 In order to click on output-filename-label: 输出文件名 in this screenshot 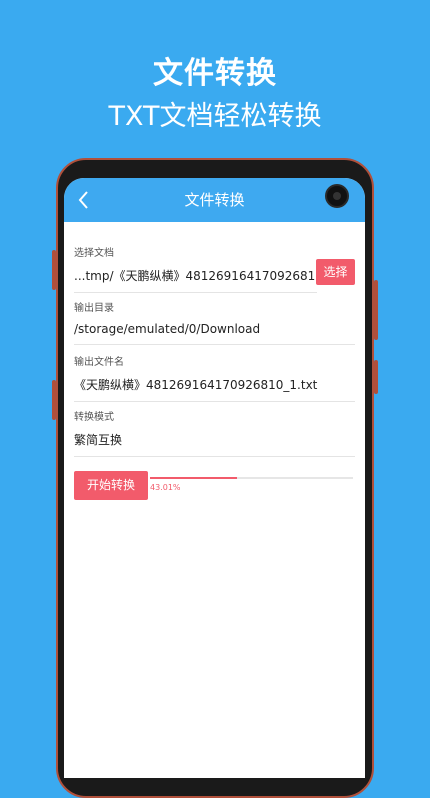, I will do `click(99, 362)`.